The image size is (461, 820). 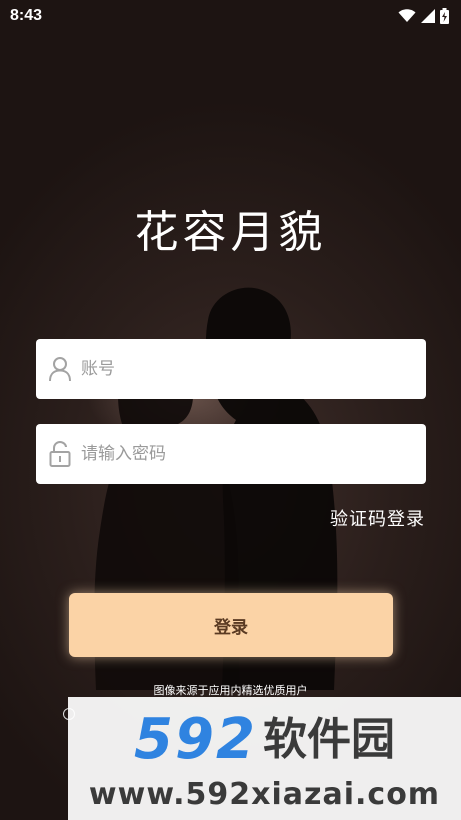 What do you see at coordinates (230, 690) in the screenshot?
I see `image-source-disclaimer: 图像来源于应用内精选优质用户` at bounding box center [230, 690].